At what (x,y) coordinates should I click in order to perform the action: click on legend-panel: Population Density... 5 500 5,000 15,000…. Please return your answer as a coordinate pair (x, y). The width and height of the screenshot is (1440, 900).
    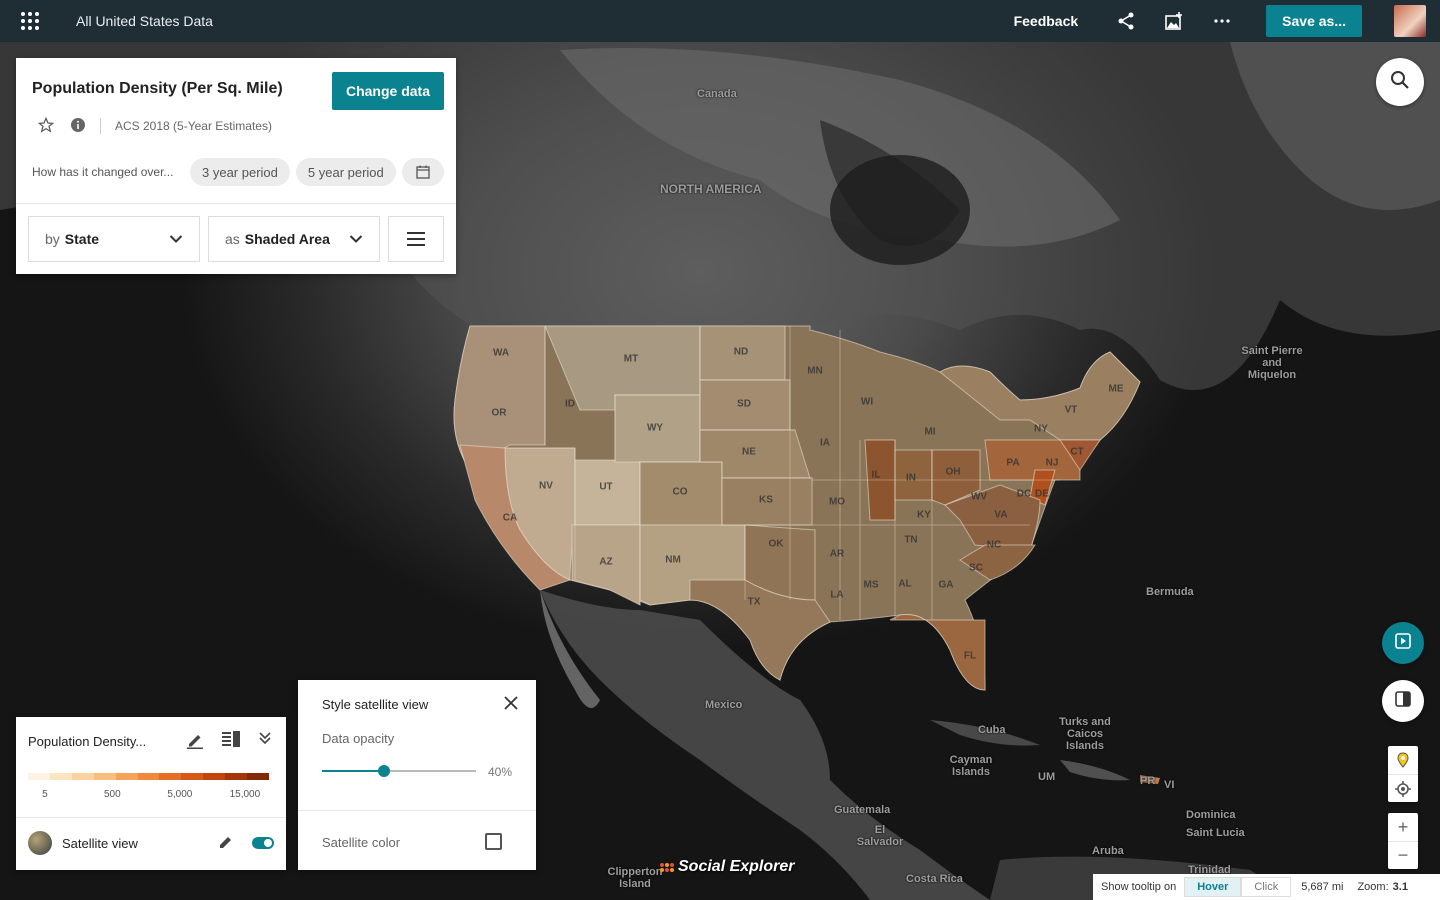
    Looking at the image, I should click on (151, 793).